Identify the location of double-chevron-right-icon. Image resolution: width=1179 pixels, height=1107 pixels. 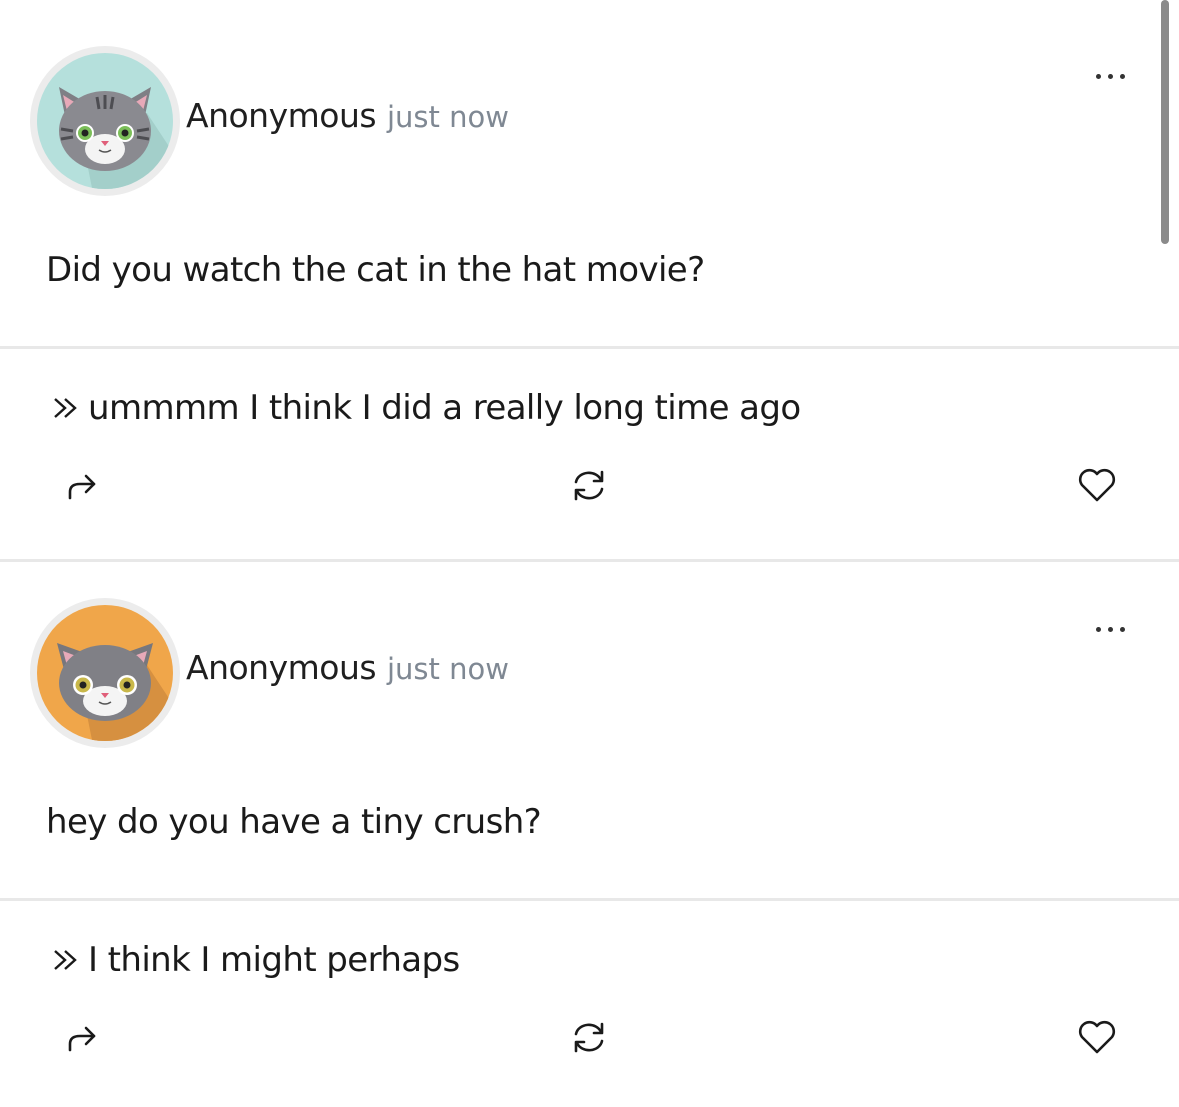
(69, 960).